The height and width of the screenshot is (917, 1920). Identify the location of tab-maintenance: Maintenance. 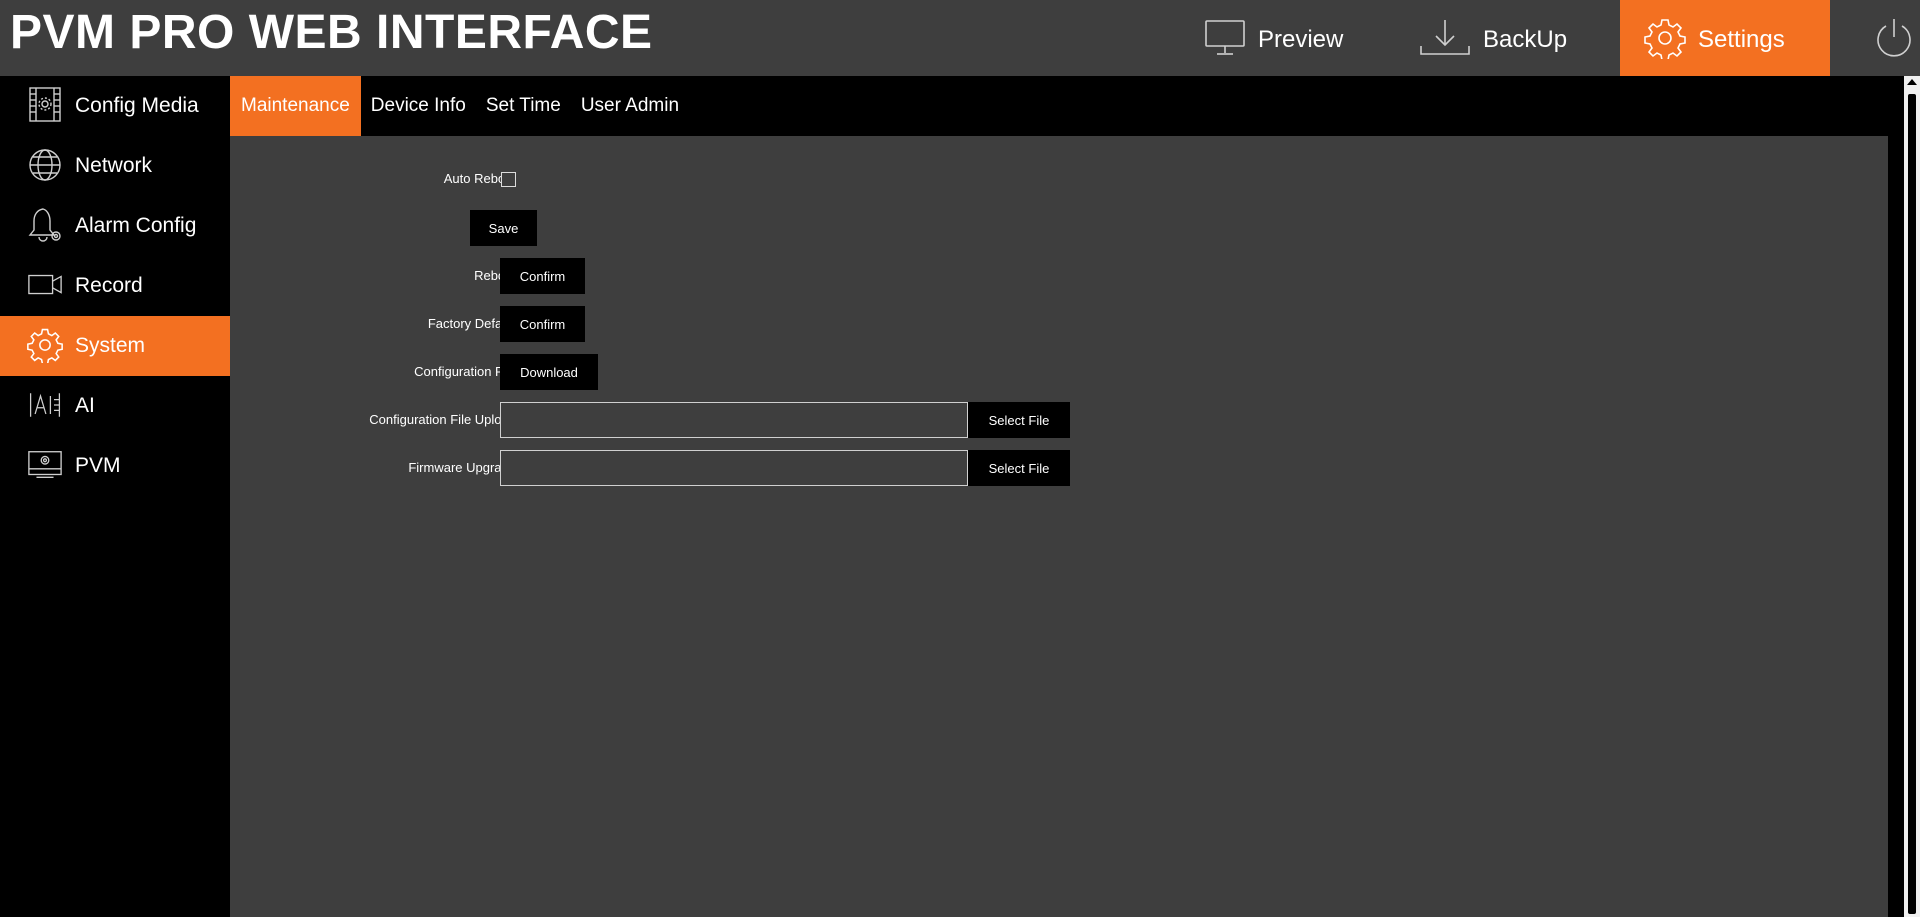
(295, 106).